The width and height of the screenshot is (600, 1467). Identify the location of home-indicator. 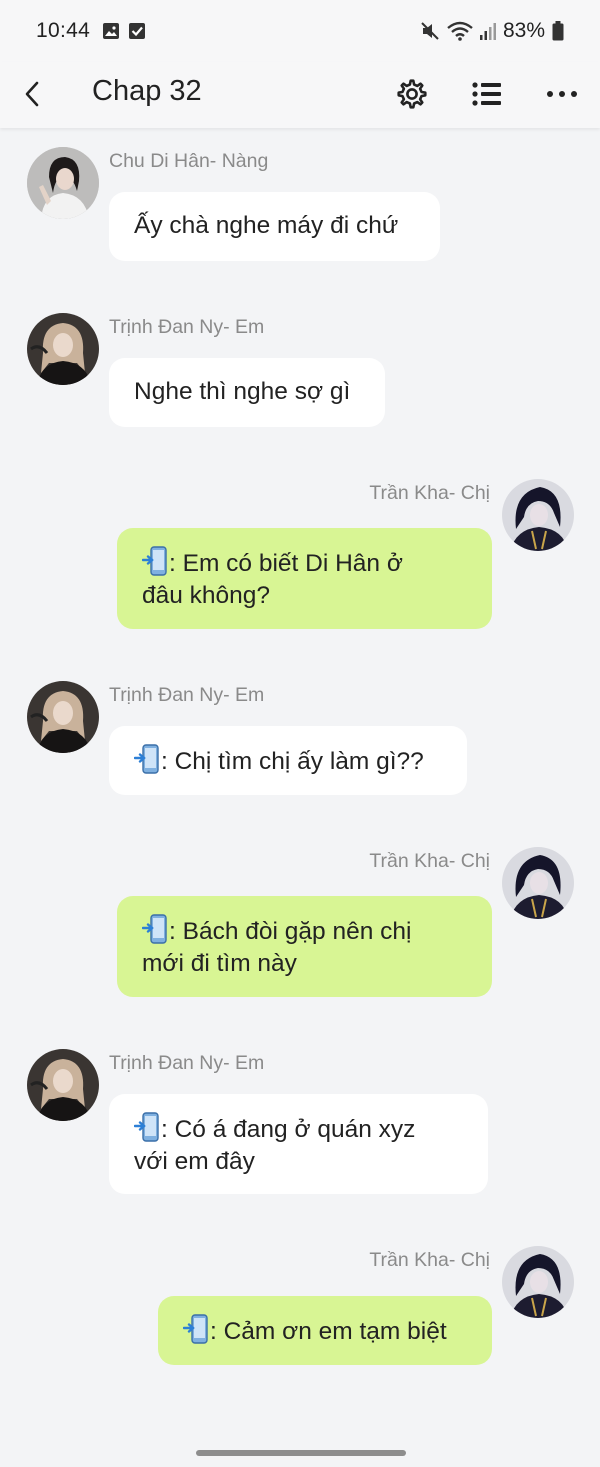
(301, 1453).